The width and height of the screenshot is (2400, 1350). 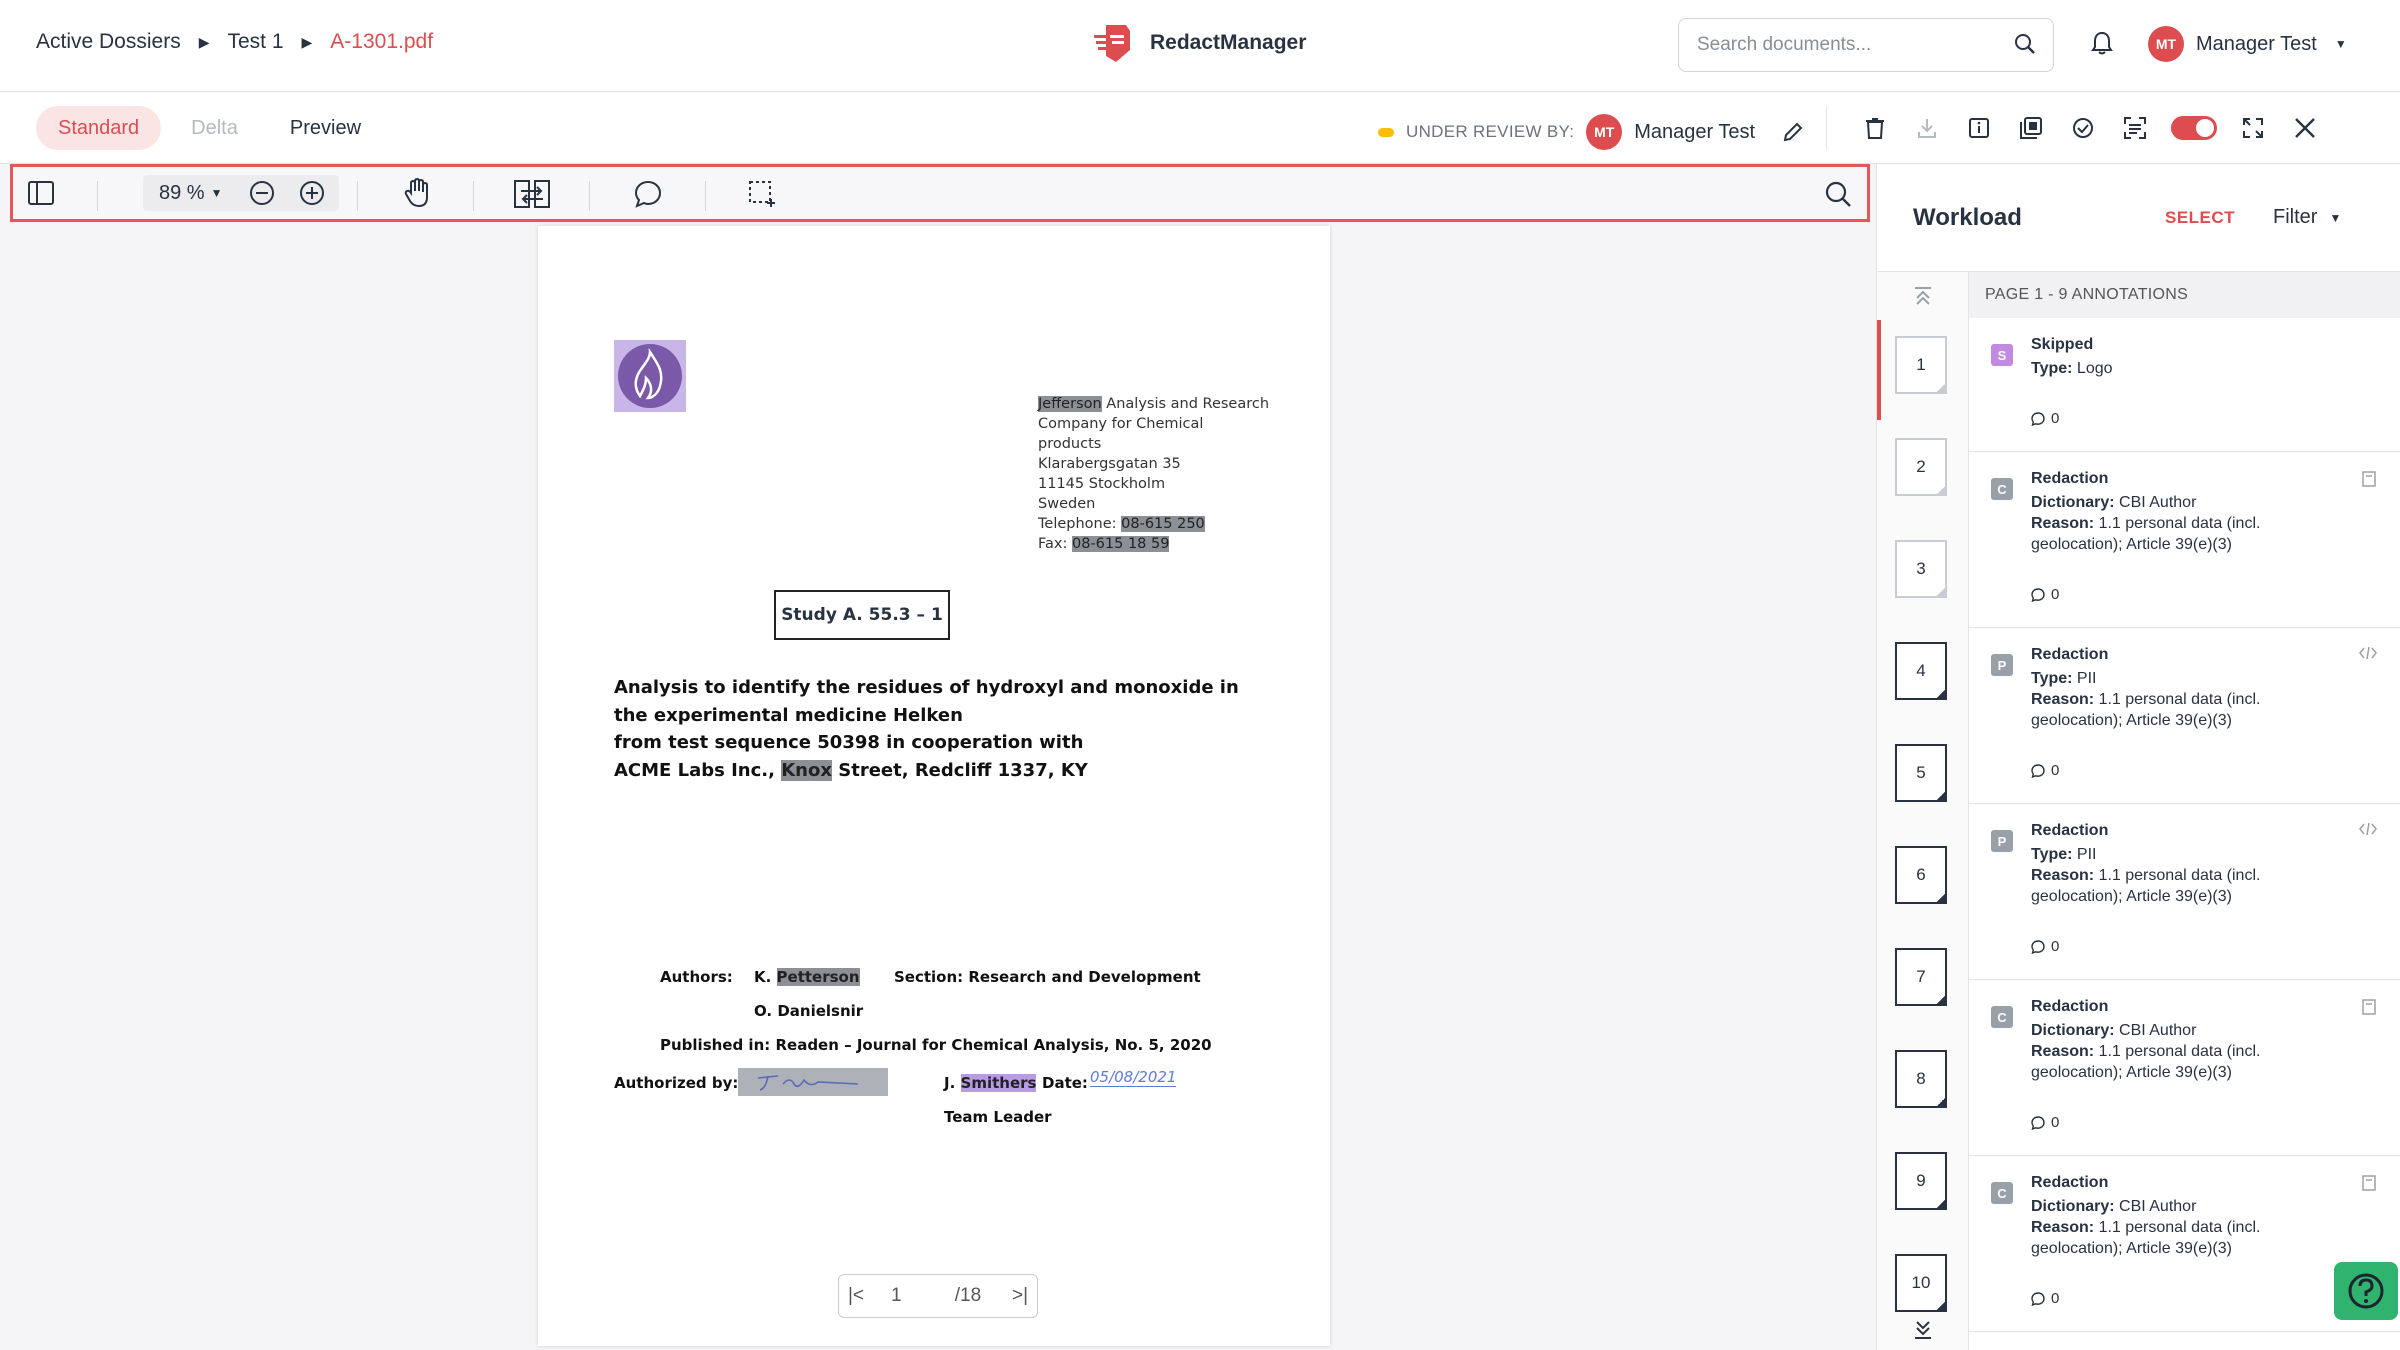 What do you see at coordinates (1923, 1330) in the screenshot?
I see `scroll-to-bottom-icon` at bounding box center [1923, 1330].